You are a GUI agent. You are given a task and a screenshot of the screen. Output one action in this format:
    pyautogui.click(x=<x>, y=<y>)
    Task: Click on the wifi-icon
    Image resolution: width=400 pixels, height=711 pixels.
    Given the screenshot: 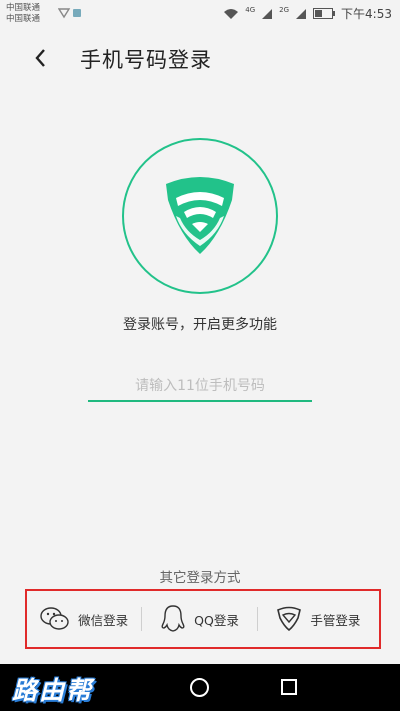 What is the action you would take?
    pyautogui.click(x=231, y=13)
    